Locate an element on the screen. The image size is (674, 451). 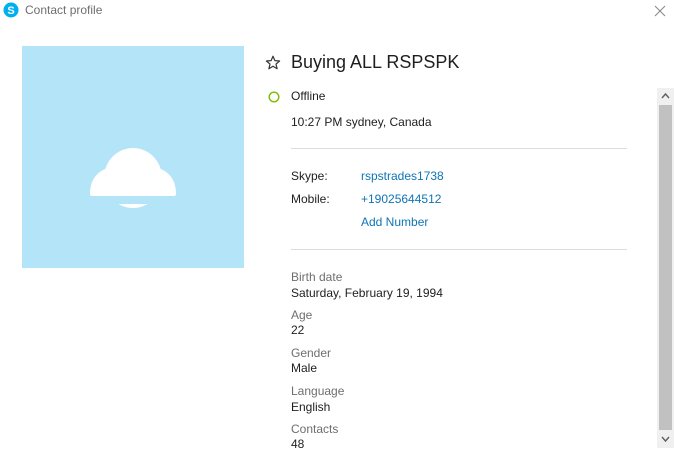
detail-label-gender: Gender is located at coordinates (311, 353).